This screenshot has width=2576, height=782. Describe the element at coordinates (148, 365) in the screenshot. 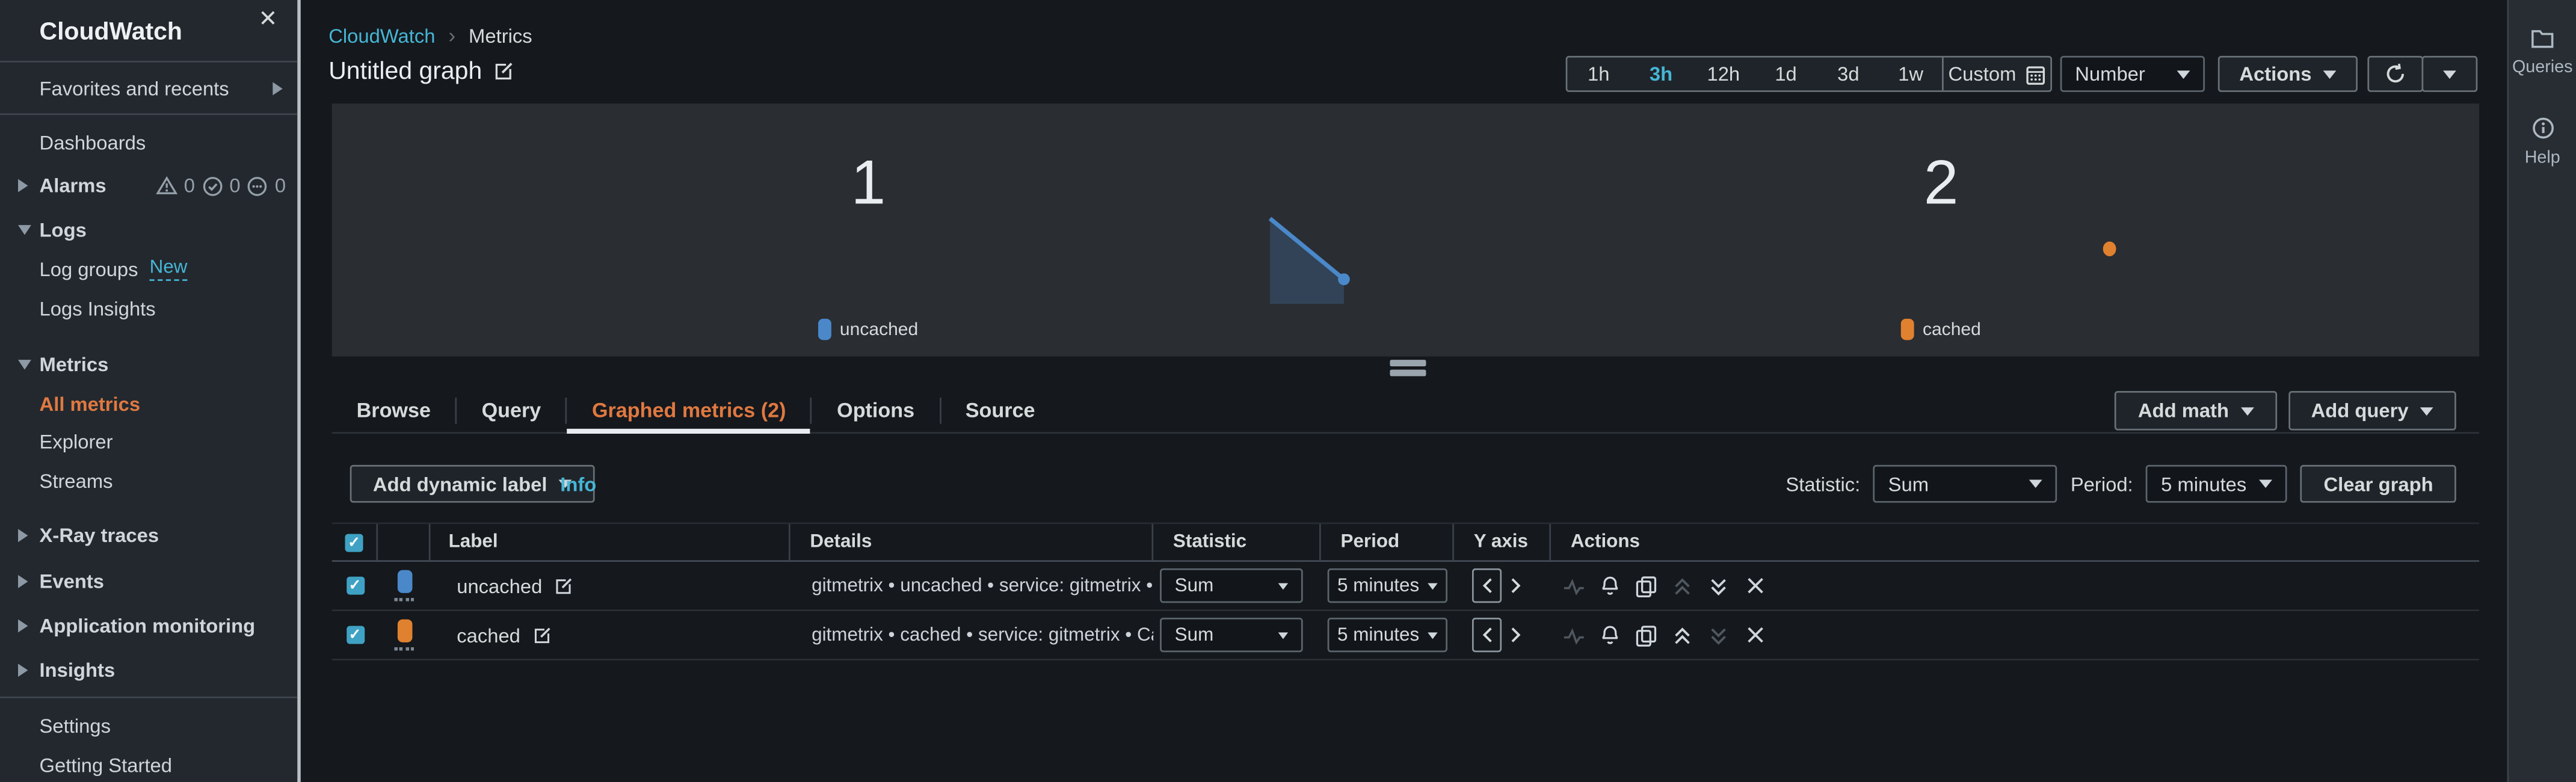

I see `sidebar-item-metrics: Metrics` at that location.